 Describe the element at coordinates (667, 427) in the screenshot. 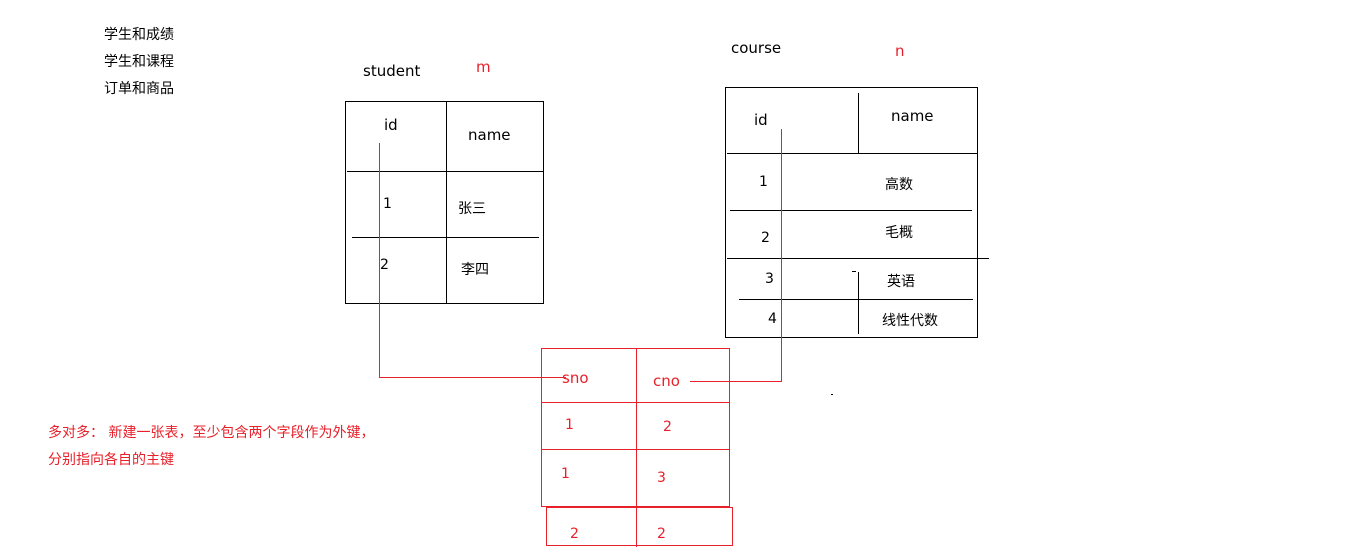

I see `join-row1-cno: 2` at that location.